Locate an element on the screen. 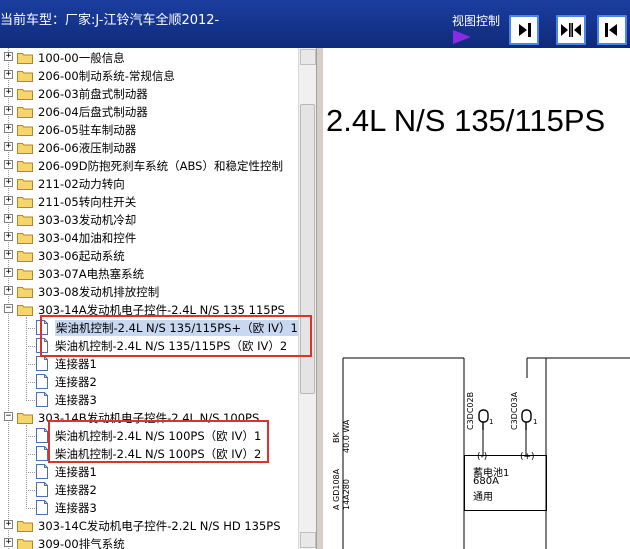 The width and height of the screenshot is (630, 549). tree-item-label: 303-06起动系统 is located at coordinates (81, 256).